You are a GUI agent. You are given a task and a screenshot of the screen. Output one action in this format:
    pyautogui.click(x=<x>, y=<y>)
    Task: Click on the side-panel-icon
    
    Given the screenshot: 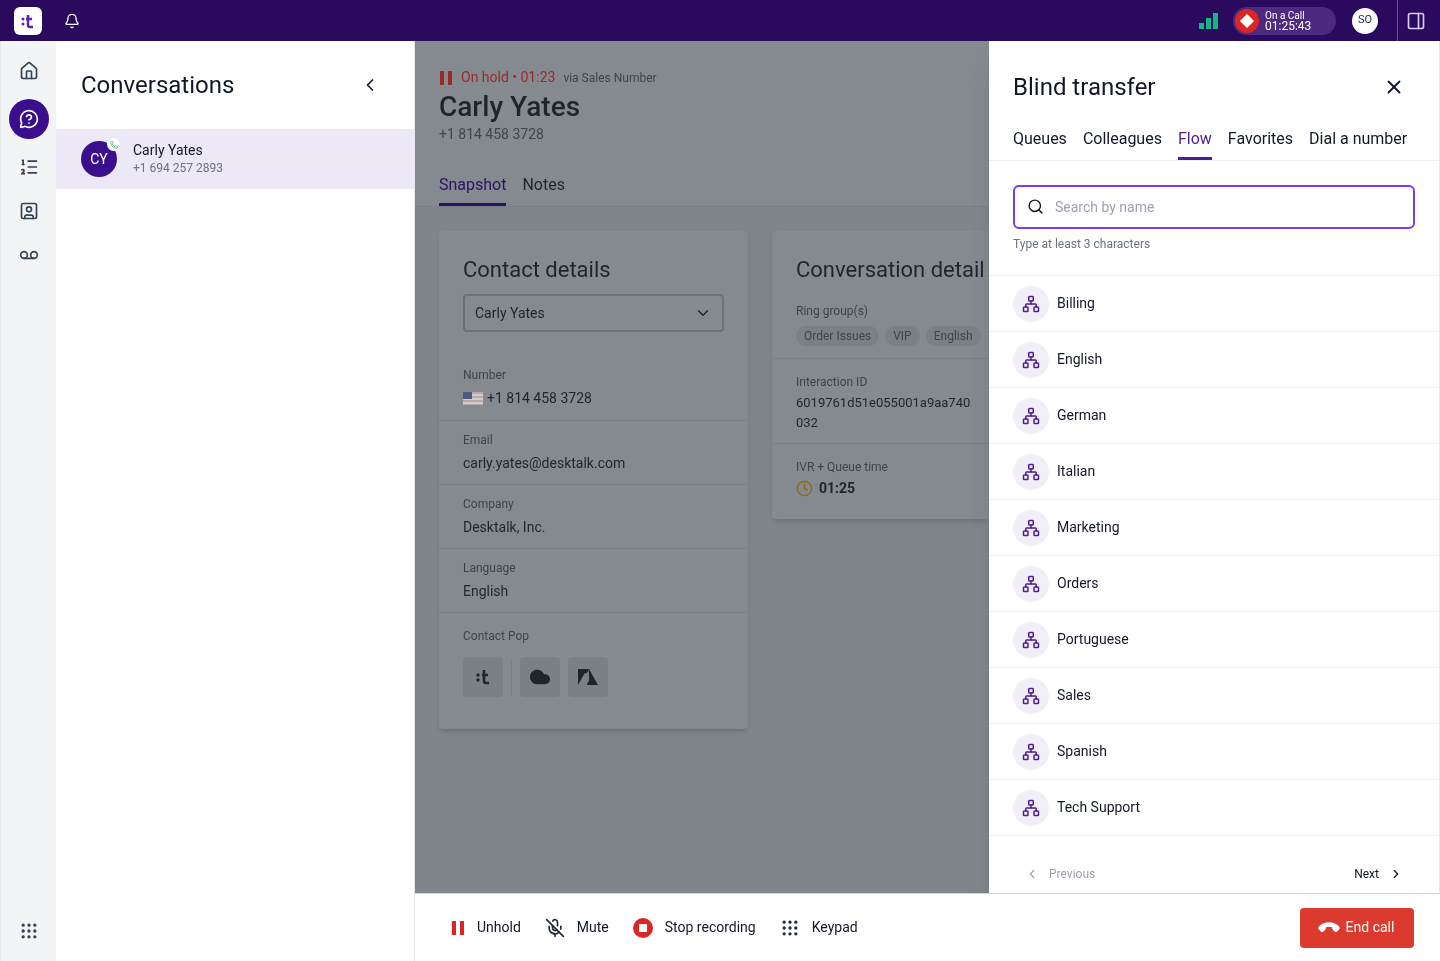 What is the action you would take?
    pyautogui.click(x=1416, y=20)
    